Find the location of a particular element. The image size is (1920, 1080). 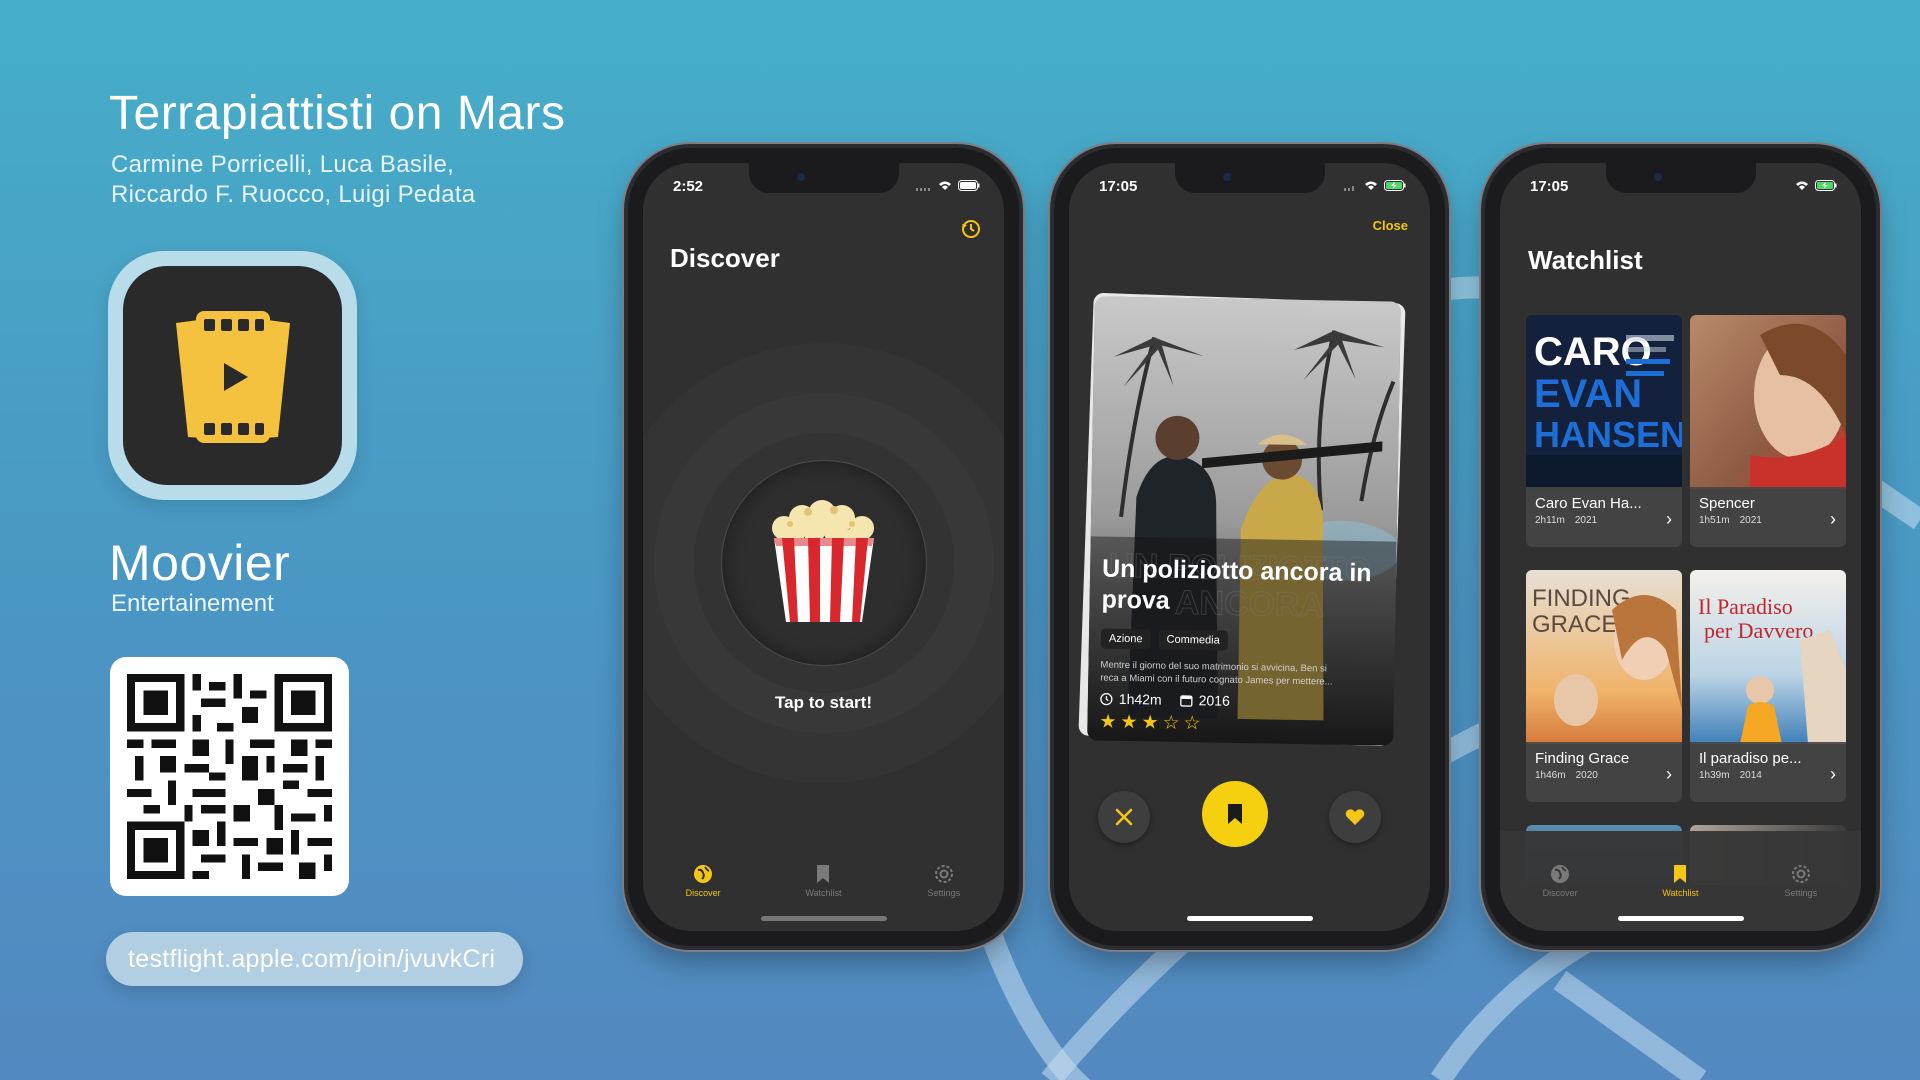

close-icon is located at coordinates (1124, 817).